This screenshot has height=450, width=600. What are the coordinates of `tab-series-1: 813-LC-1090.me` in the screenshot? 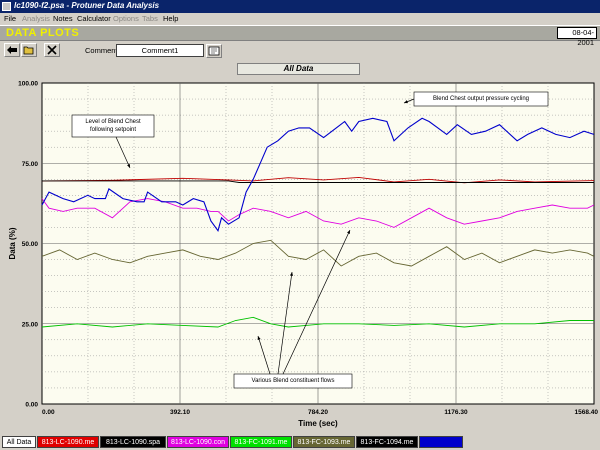 It's located at (68, 442).